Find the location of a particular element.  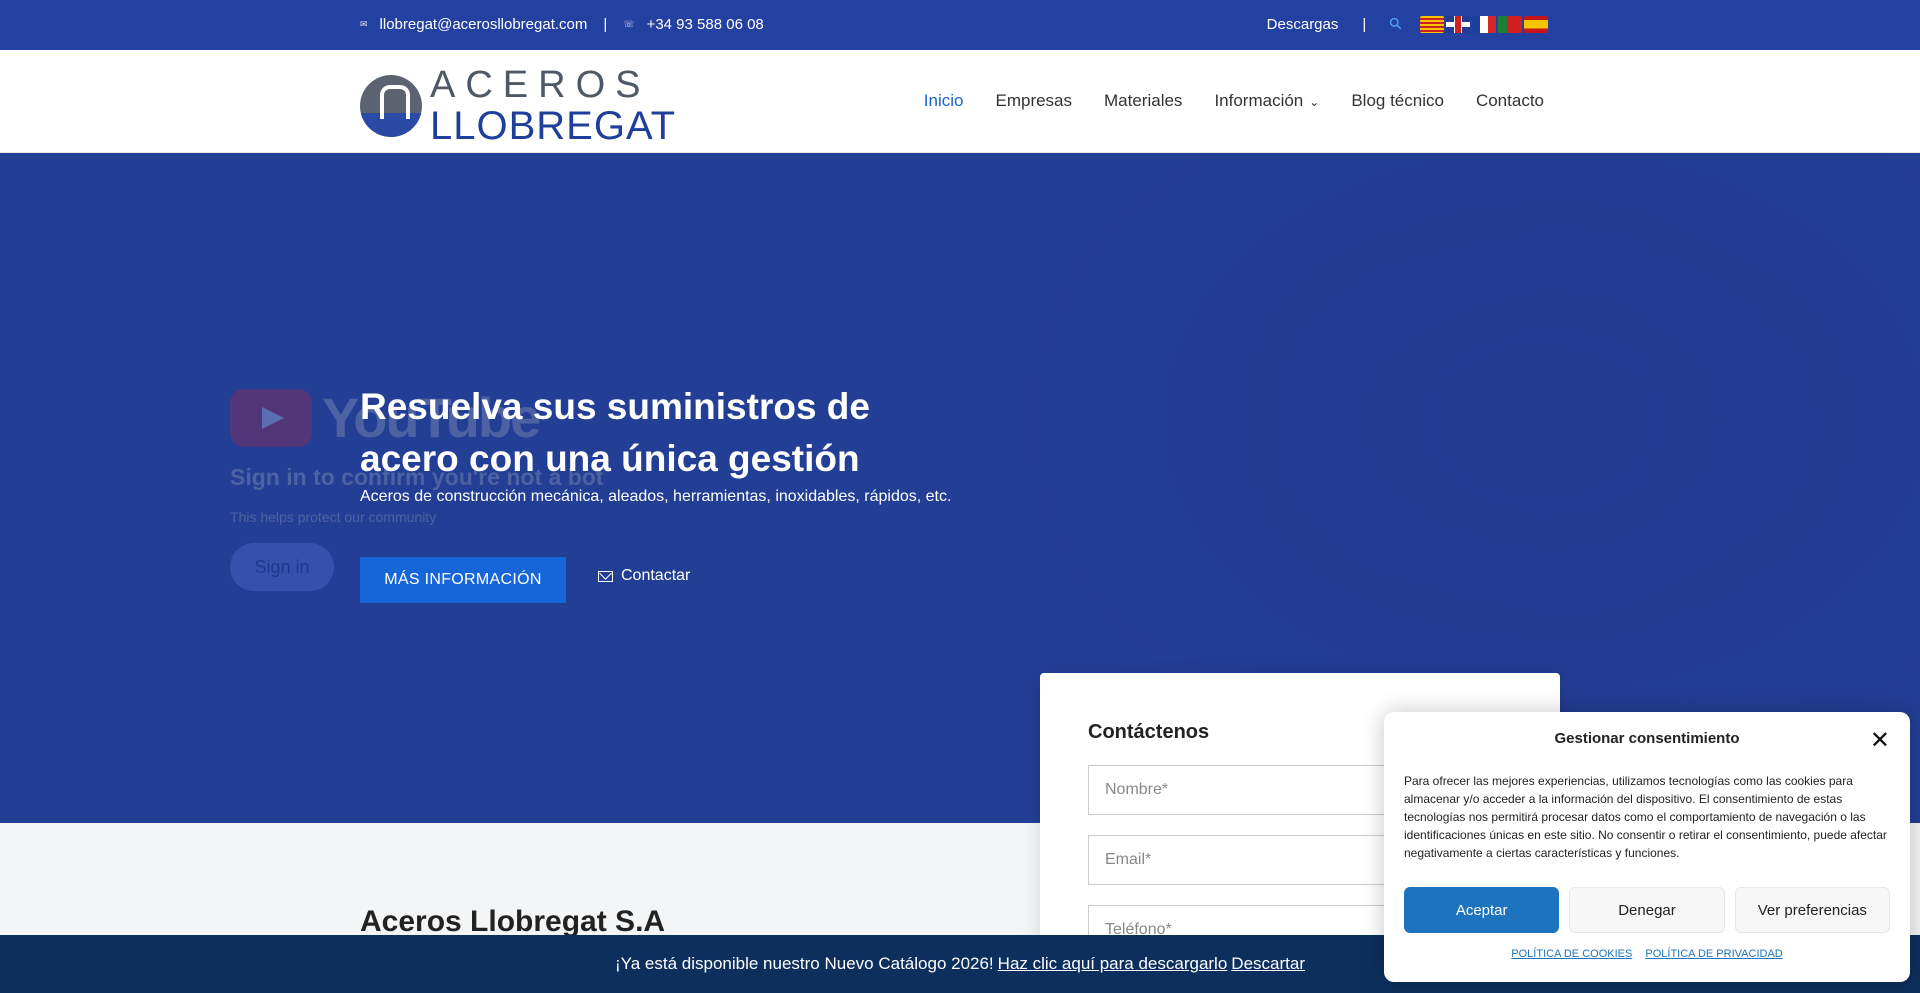

youtube-subtext: This helps protect our community is located at coordinates (333, 517).